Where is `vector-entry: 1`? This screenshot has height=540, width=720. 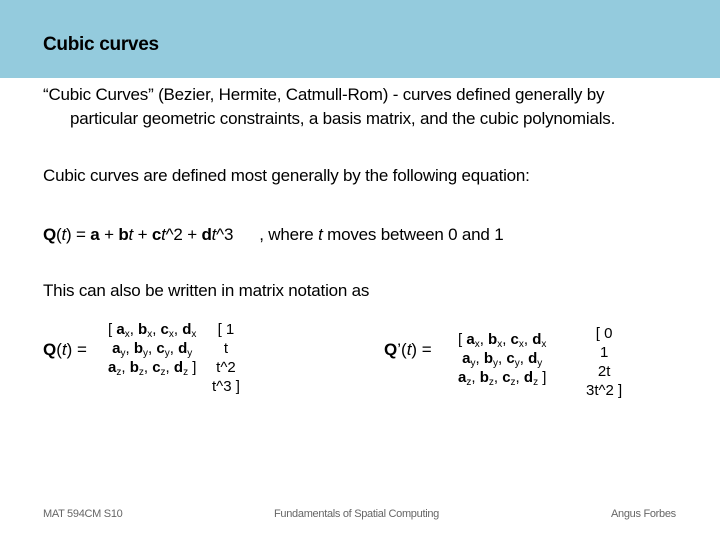 vector-entry: 1 is located at coordinates (604, 352).